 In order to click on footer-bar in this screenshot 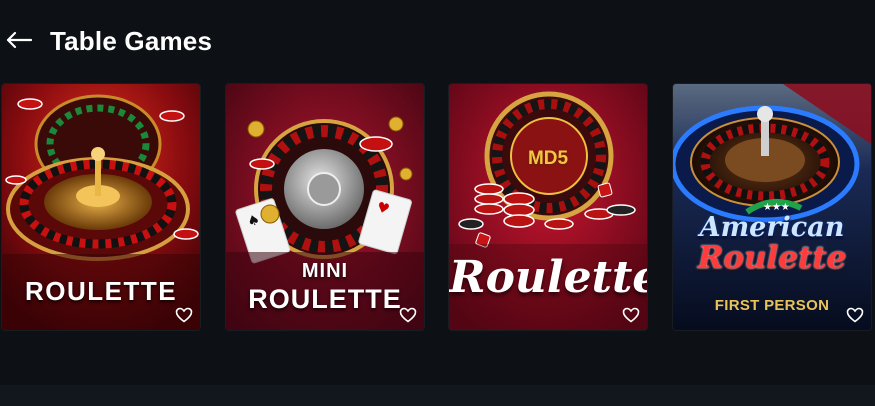, I will do `click(437, 395)`.